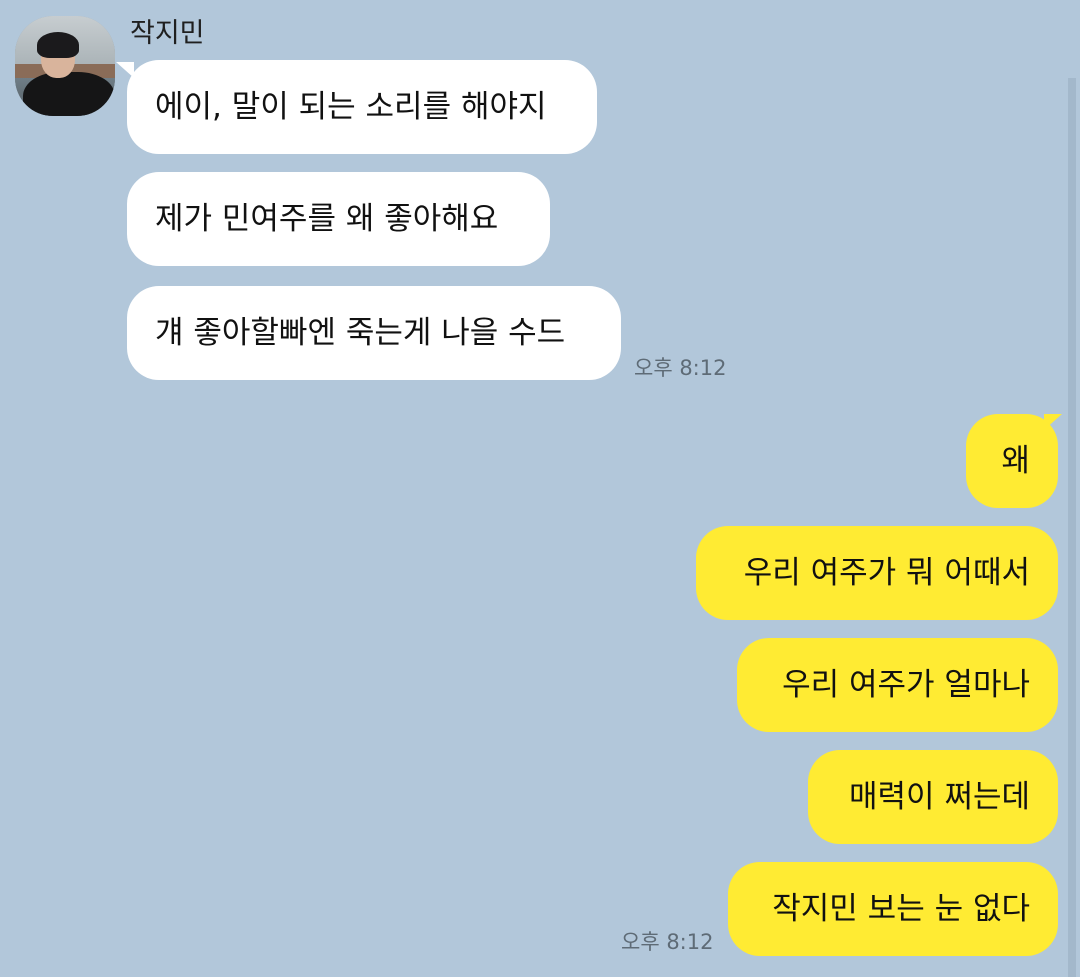 The height and width of the screenshot is (977, 1080). What do you see at coordinates (877, 573) in the screenshot?
I see `sent-message: 우리 여주가 뭐 어때서` at bounding box center [877, 573].